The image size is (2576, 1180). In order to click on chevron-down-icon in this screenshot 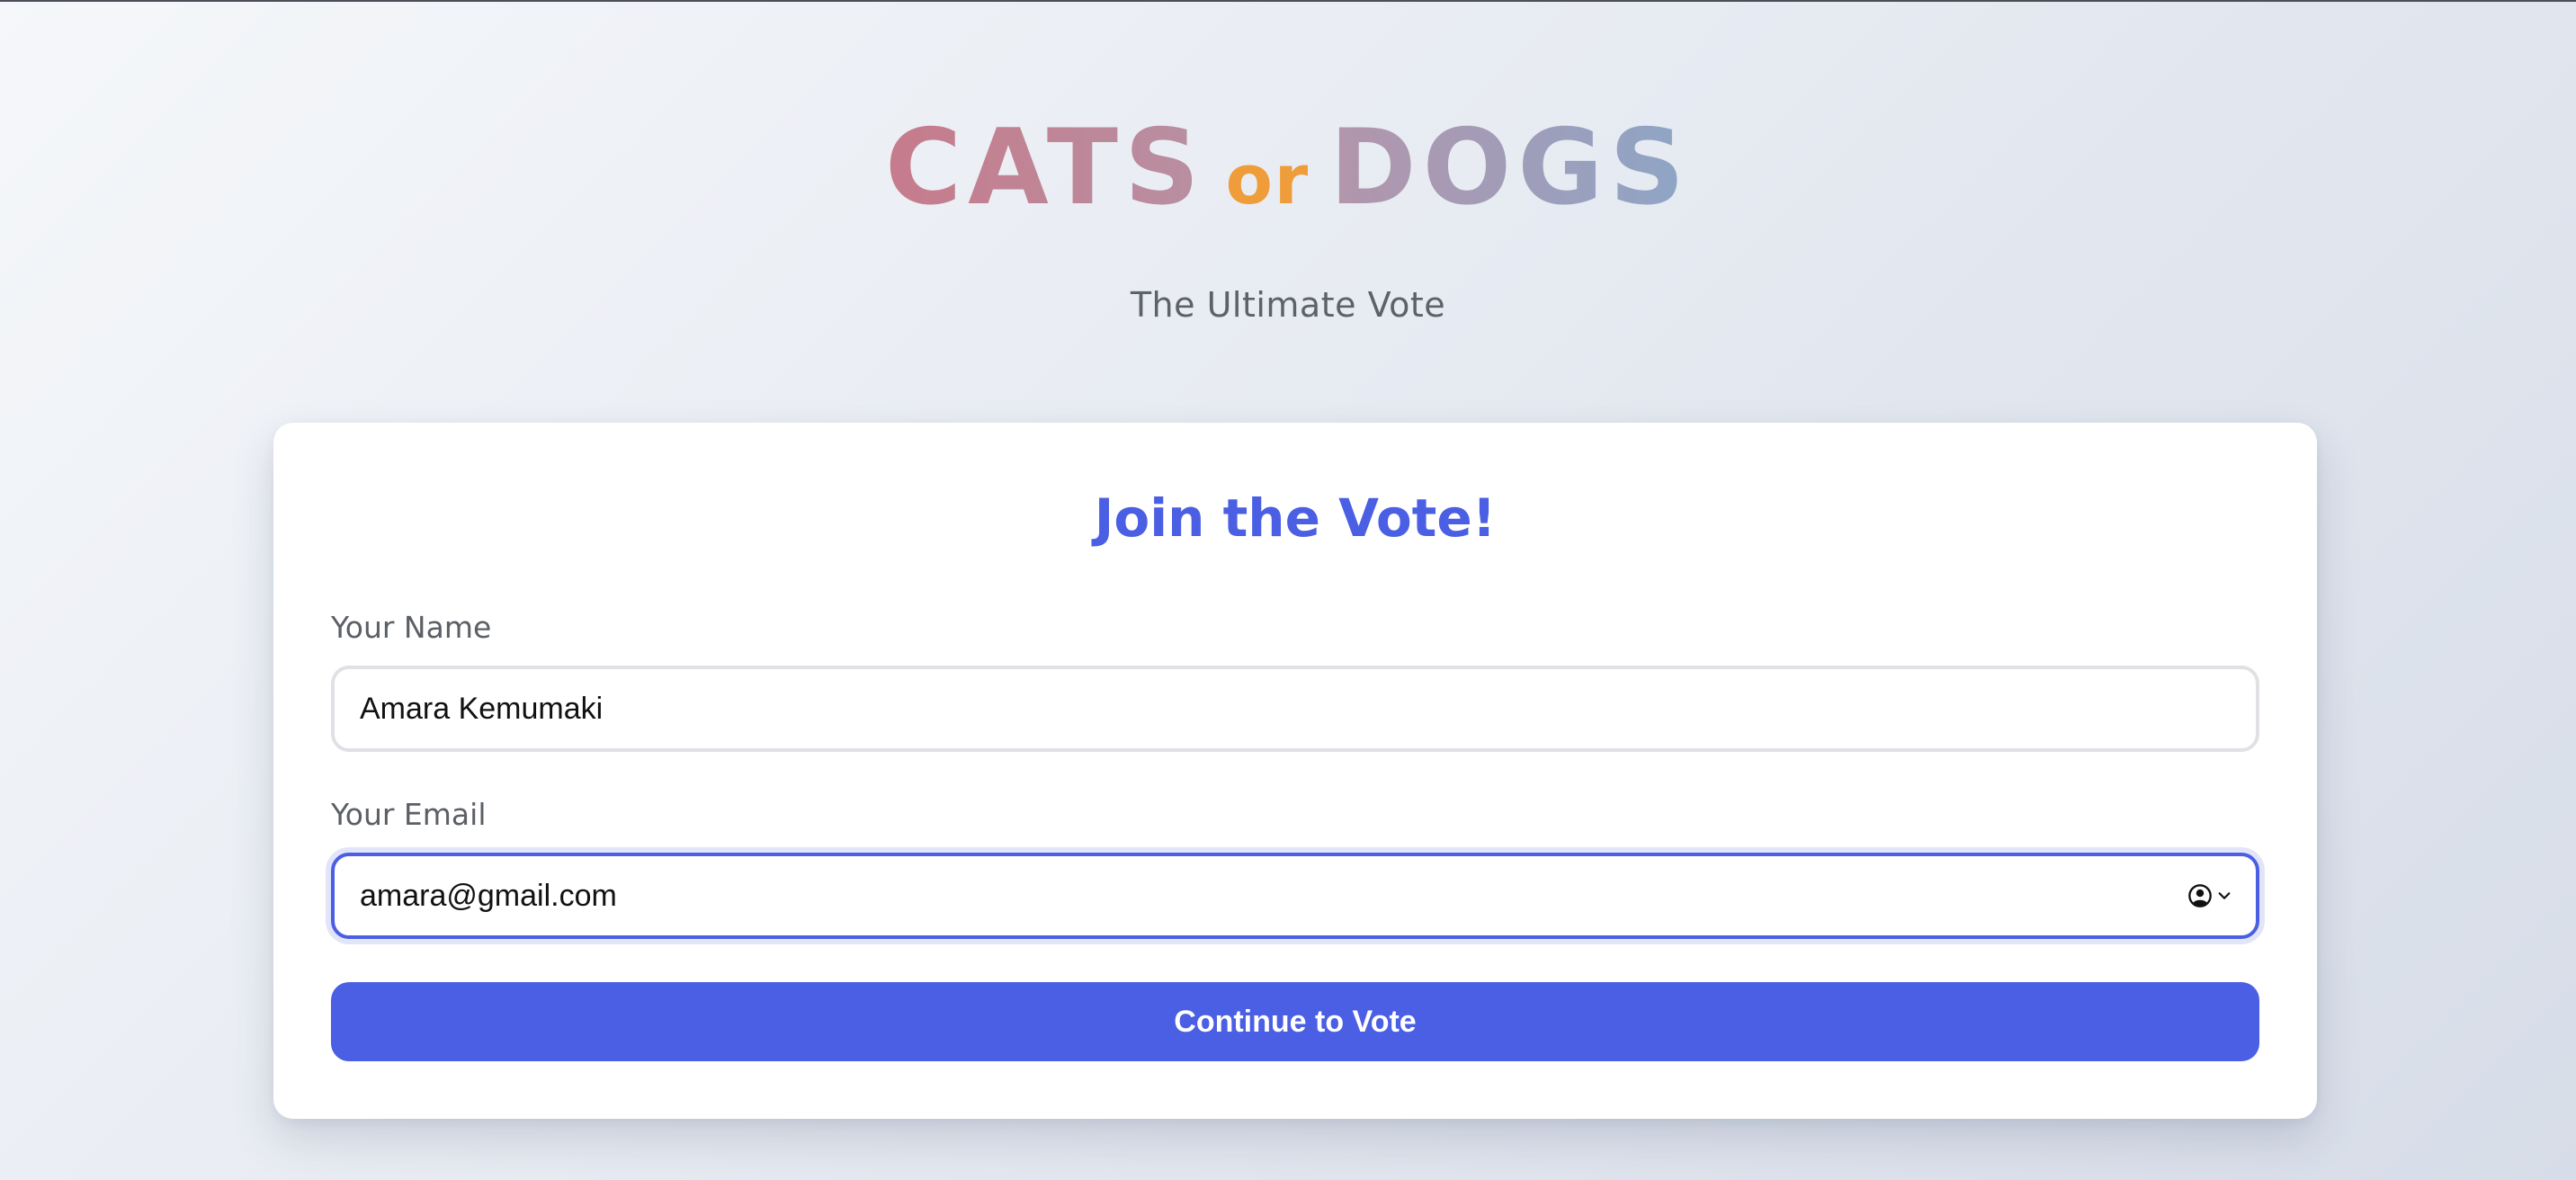, I will do `click(2224, 895)`.